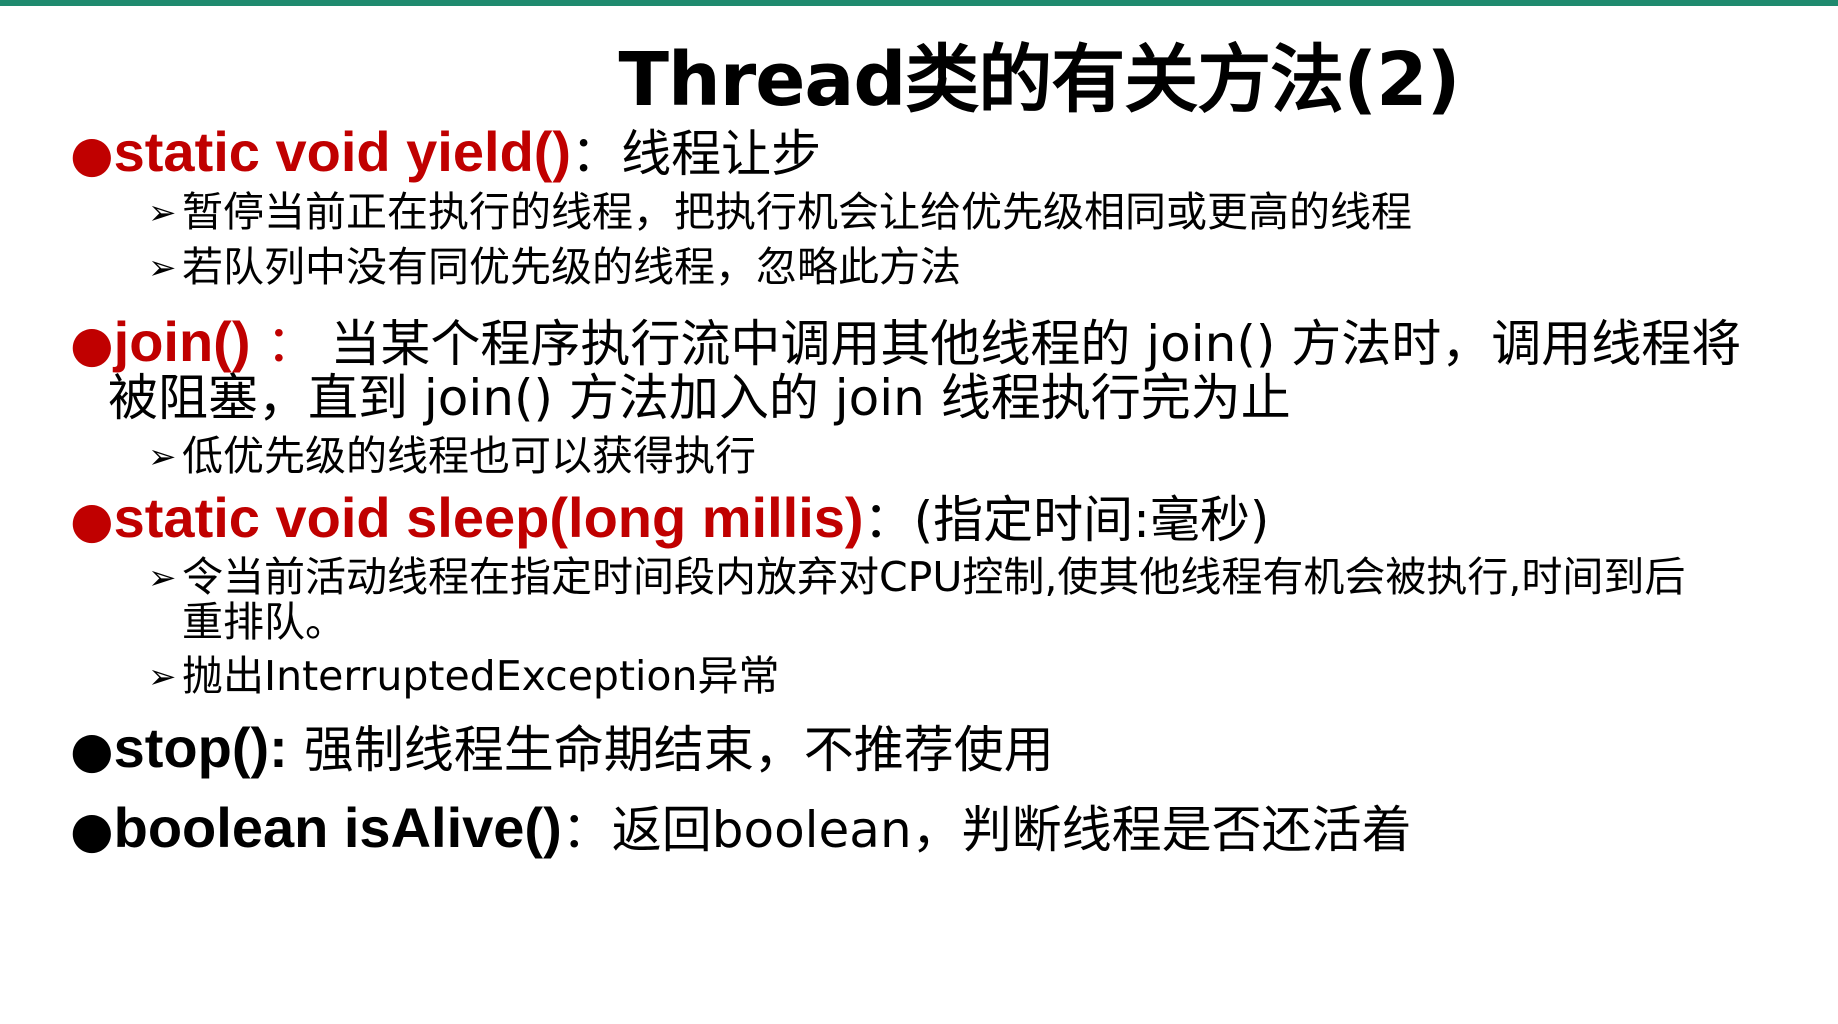 The height and width of the screenshot is (1024, 1838). I want to click on subitem-join-1: ➢ 低优先级的线程也可以获得执行, so click(452, 456).